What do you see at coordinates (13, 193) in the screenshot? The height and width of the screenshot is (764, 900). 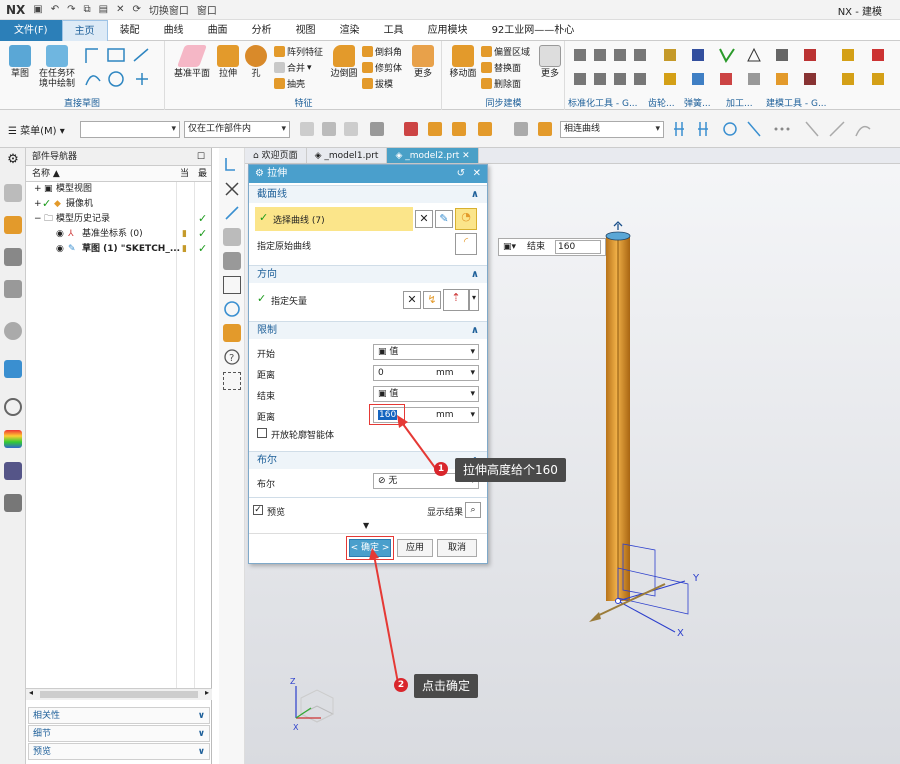 I see `assembly-navigator-icon` at bounding box center [13, 193].